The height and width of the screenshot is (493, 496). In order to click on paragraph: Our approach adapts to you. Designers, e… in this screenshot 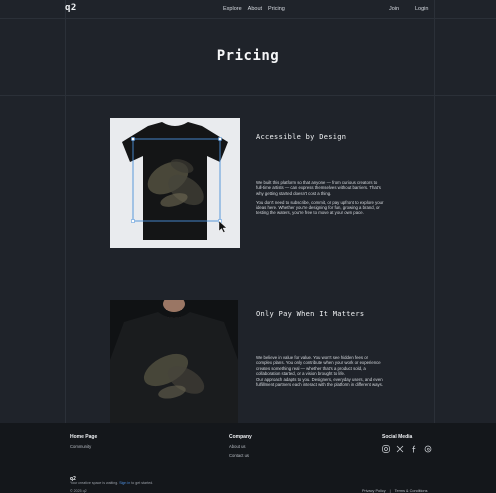, I will do `click(319, 382)`.